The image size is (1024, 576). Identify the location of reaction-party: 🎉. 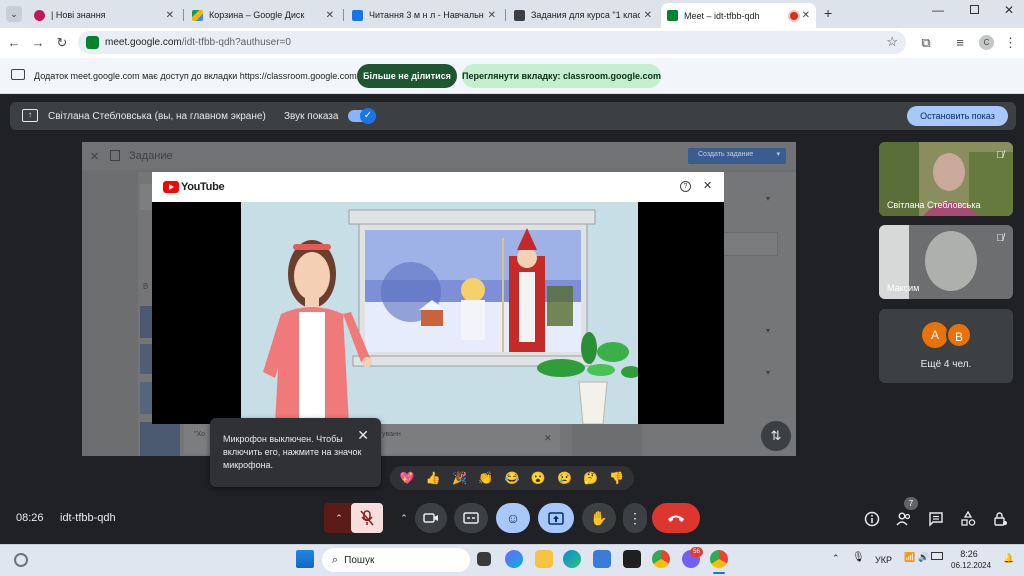
(459, 478).